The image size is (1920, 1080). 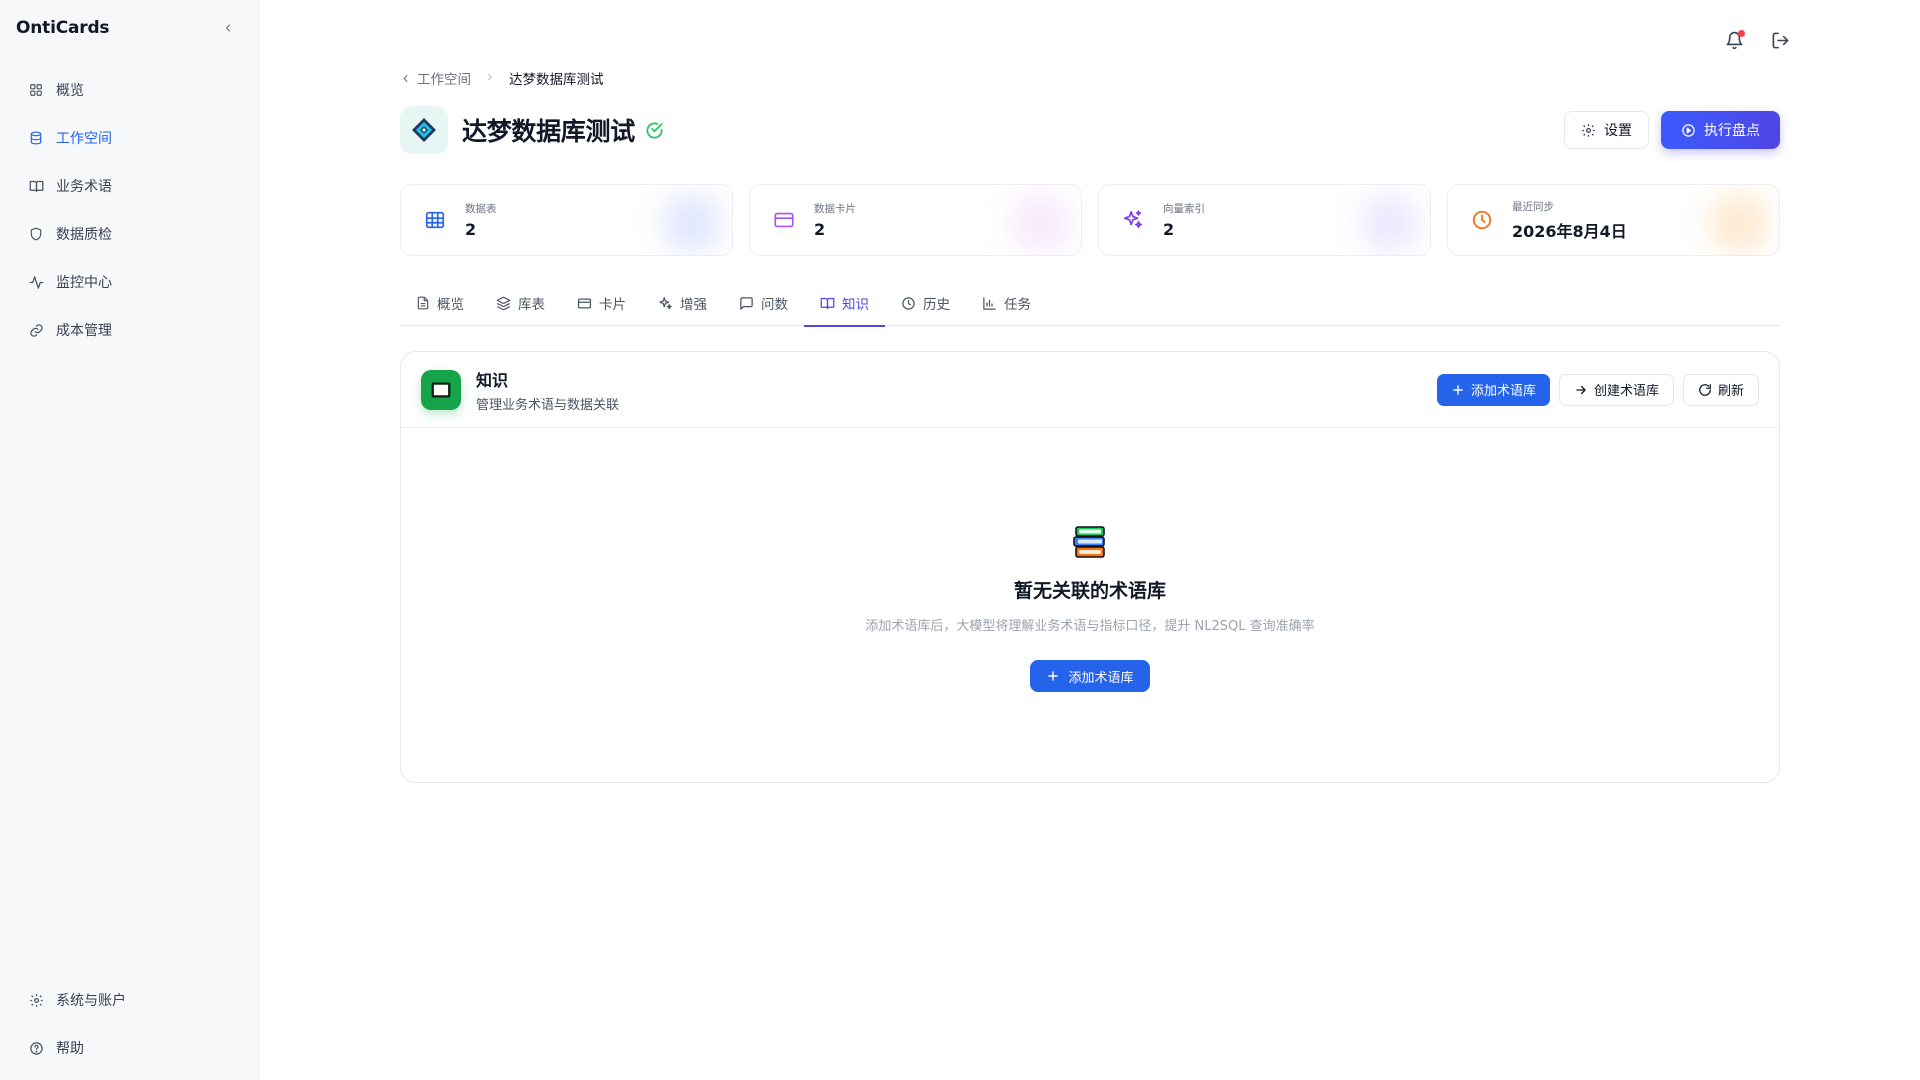 What do you see at coordinates (1090, 130) in the screenshot?
I see `page-header: 达梦数据库测试 设置 执行盘点` at bounding box center [1090, 130].